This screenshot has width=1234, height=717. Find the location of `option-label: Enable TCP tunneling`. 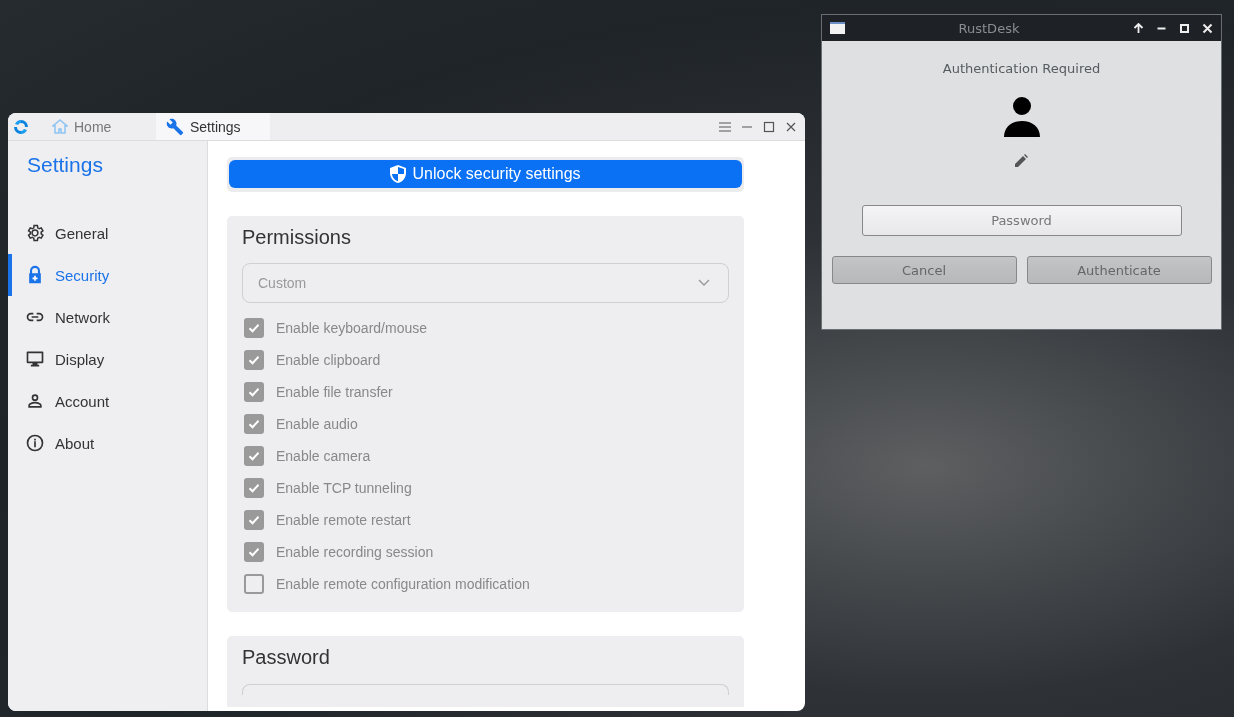

option-label: Enable TCP tunneling is located at coordinates (344, 488).